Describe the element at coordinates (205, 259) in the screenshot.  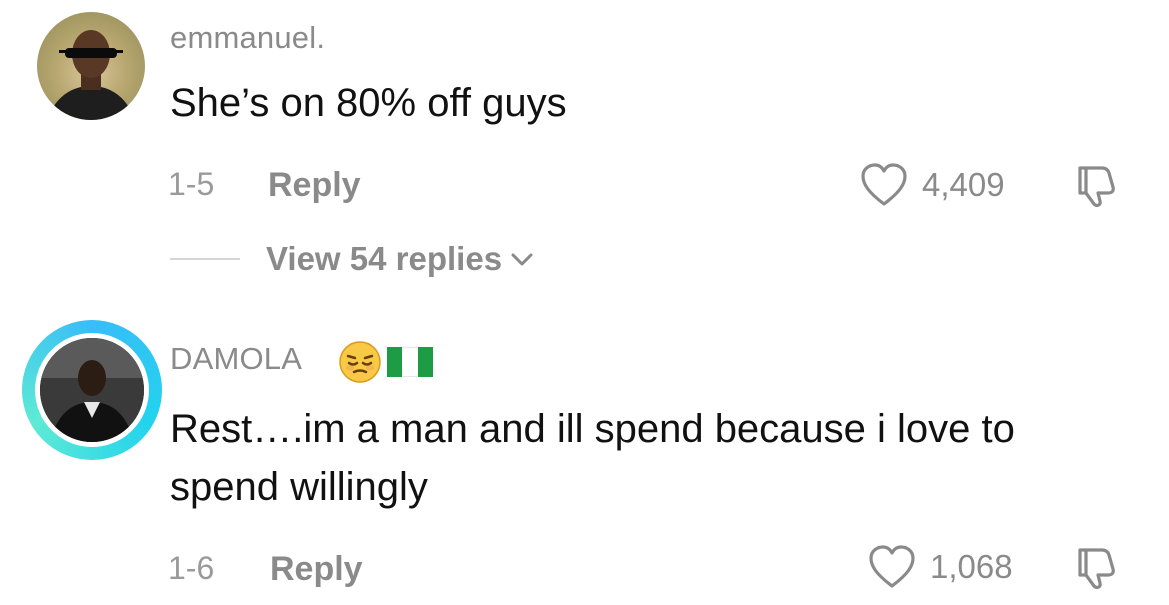
I see `replies-divider` at that location.